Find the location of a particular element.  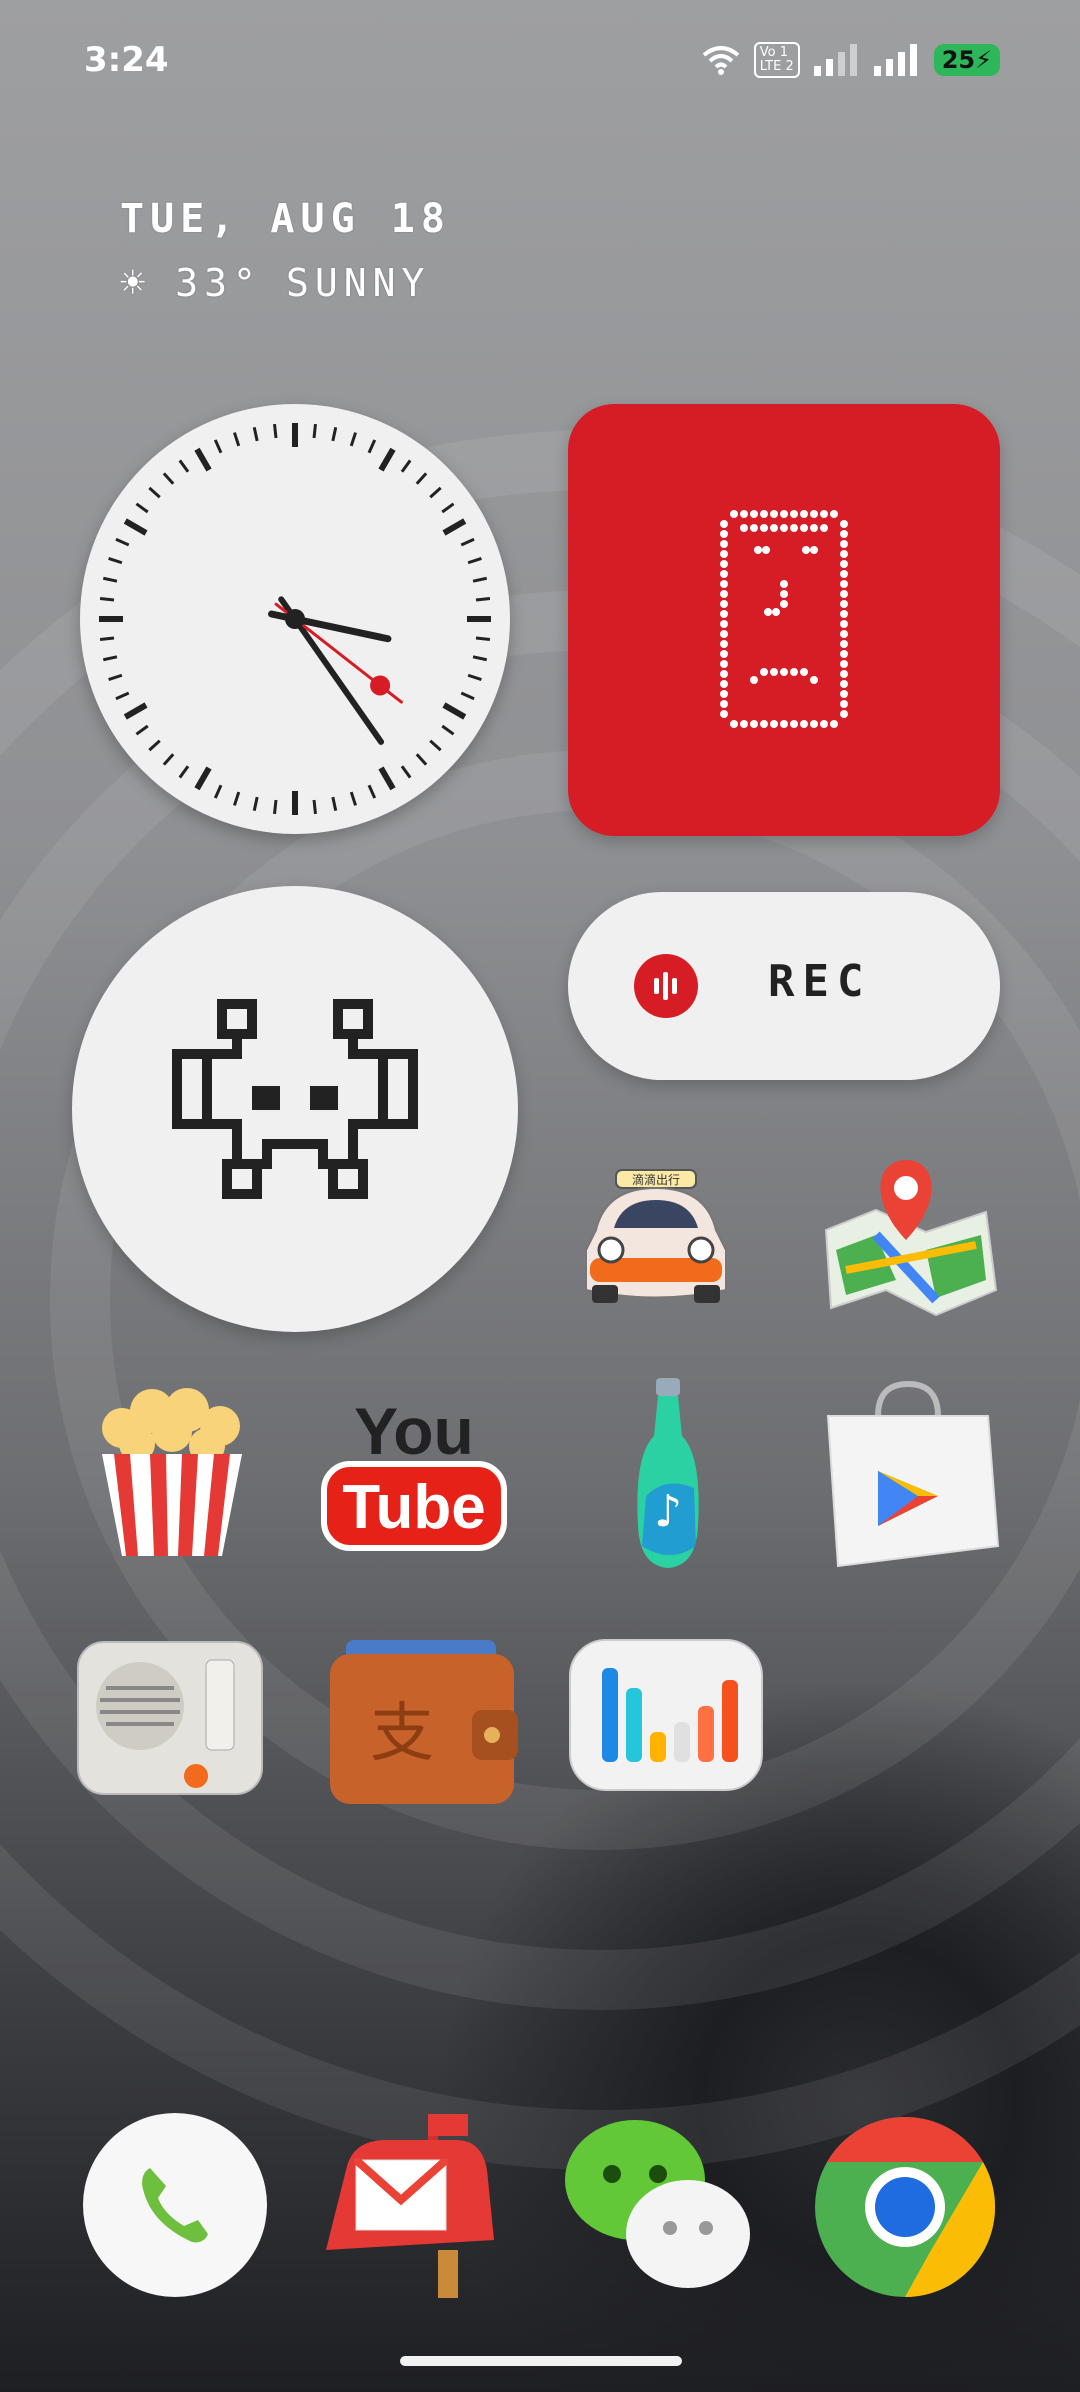

dotted-face-icon is located at coordinates (784, 619).